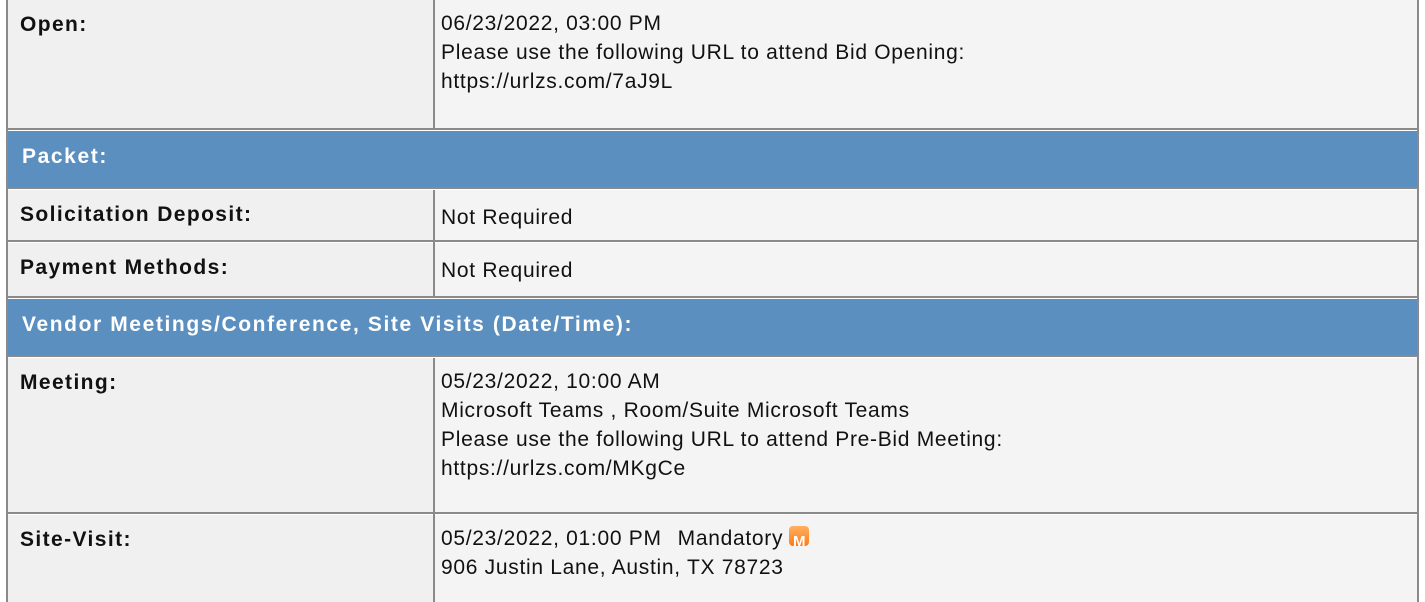  I want to click on payment-methods-row: Payment Methods: Not Required, so click(712, 269).